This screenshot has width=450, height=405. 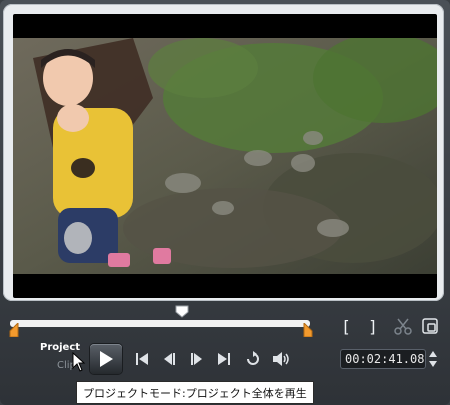 What do you see at coordinates (79, 362) in the screenshot?
I see `mouse-pointer-icon` at bounding box center [79, 362].